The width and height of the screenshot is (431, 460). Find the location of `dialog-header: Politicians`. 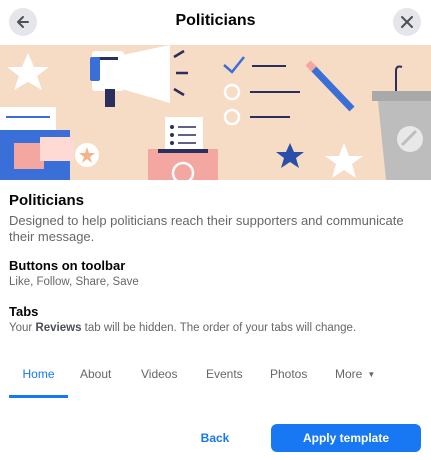

dialog-header: Politicians is located at coordinates (215, 22).